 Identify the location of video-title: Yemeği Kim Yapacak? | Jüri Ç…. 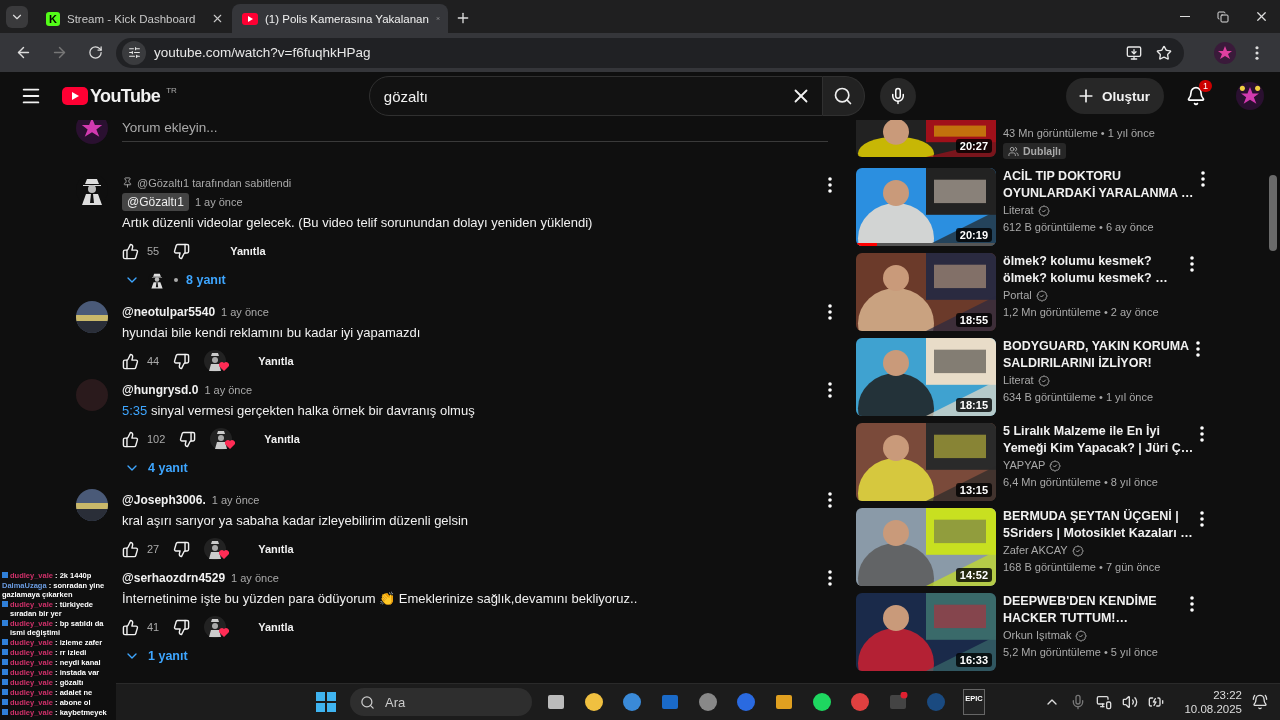
(1098, 448).